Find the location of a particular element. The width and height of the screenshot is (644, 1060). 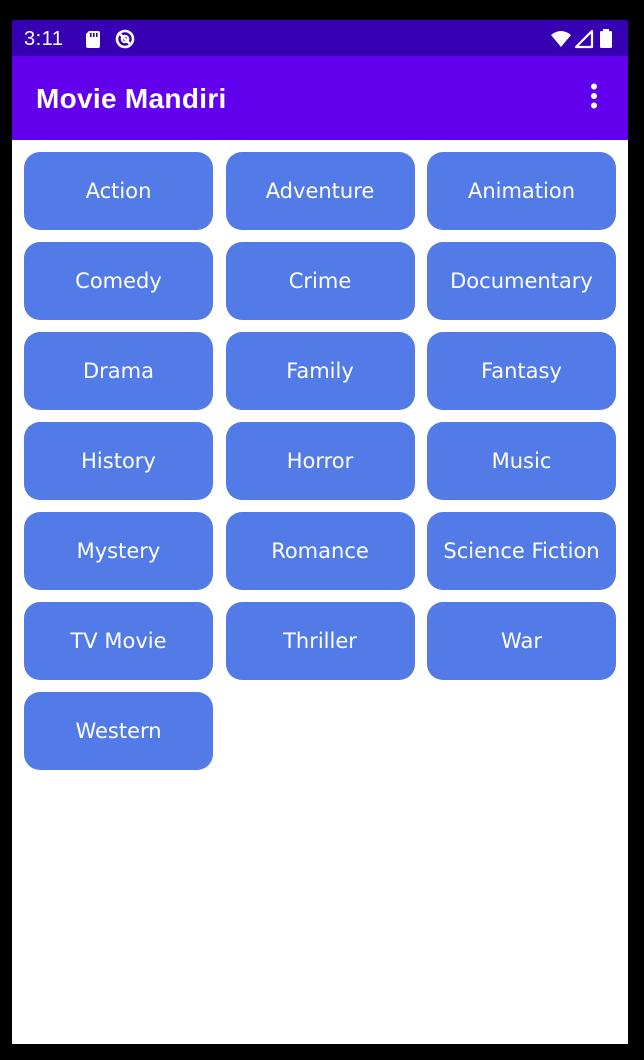

genre-button-horror: Horror is located at coordinates (320, 461).